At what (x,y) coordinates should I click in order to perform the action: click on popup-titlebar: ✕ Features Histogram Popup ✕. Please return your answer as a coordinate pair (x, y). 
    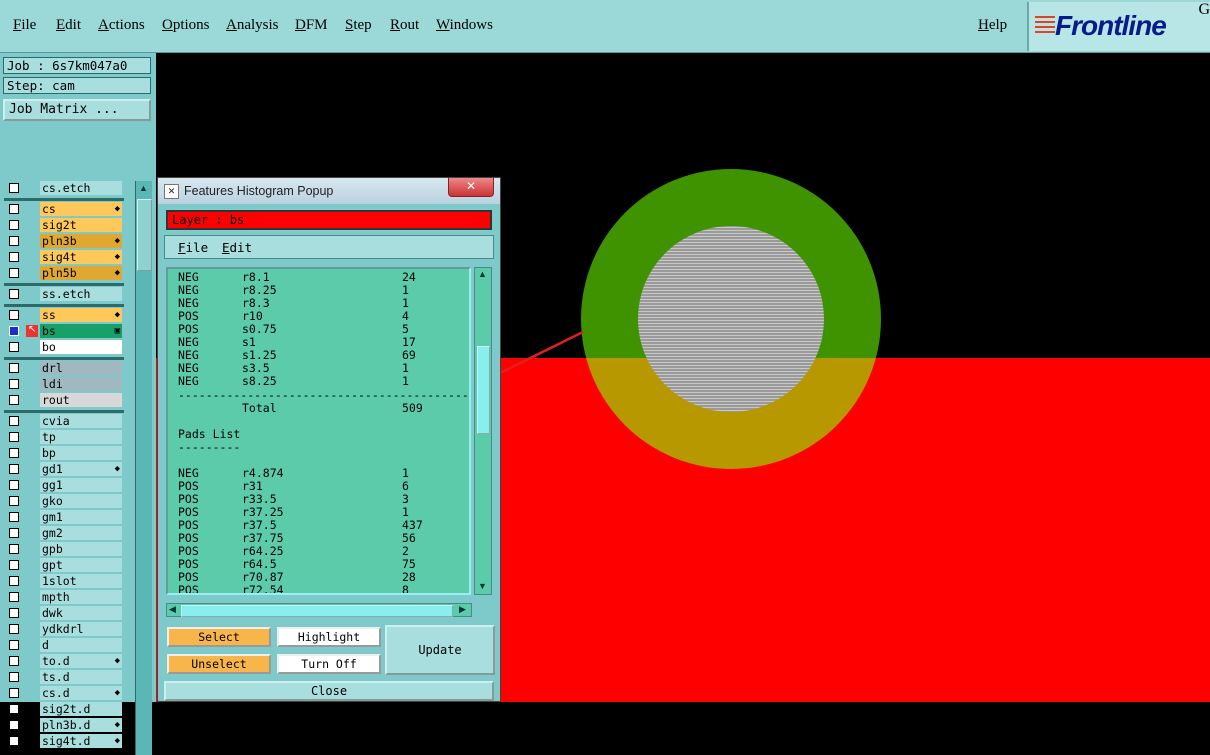
    Looking at the image, I should click on (329, 191).